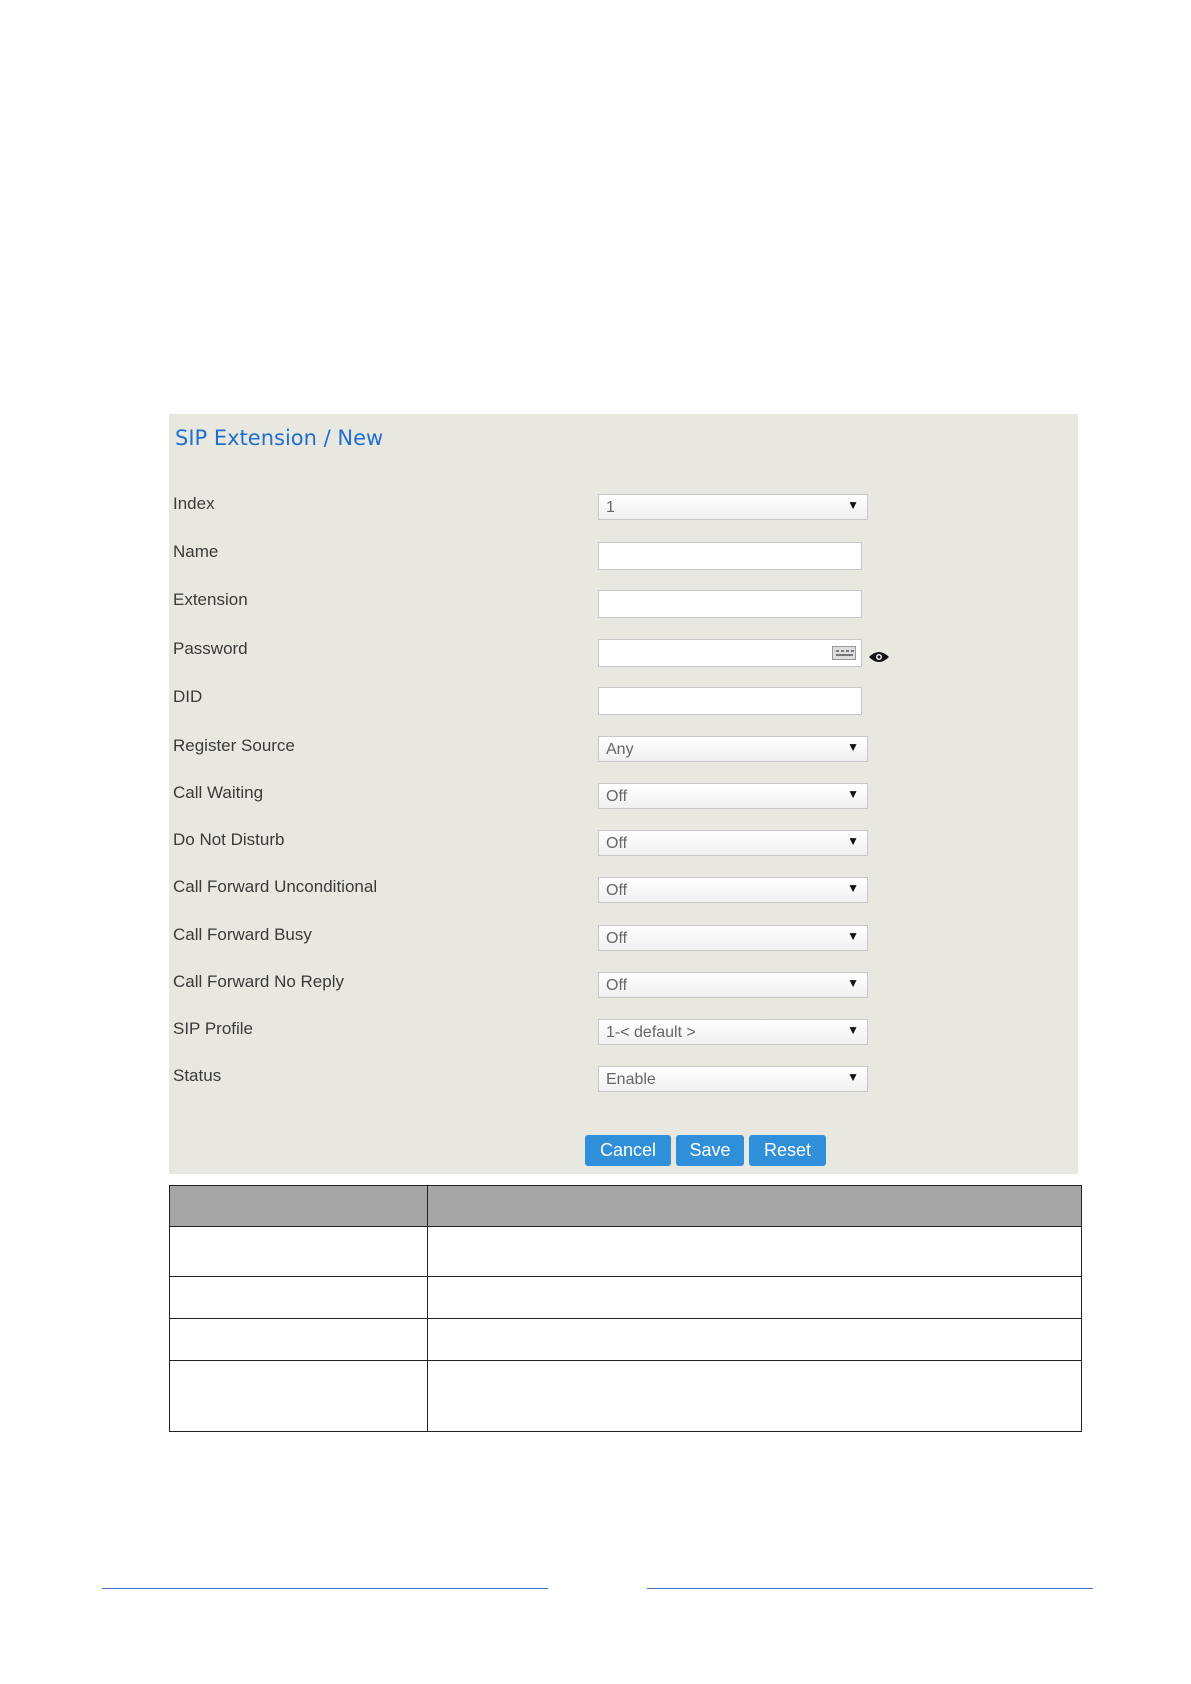 This screenshot has height=1684, width=1191. I want to click on register-source-select: Any ▼, so click(733, 749).